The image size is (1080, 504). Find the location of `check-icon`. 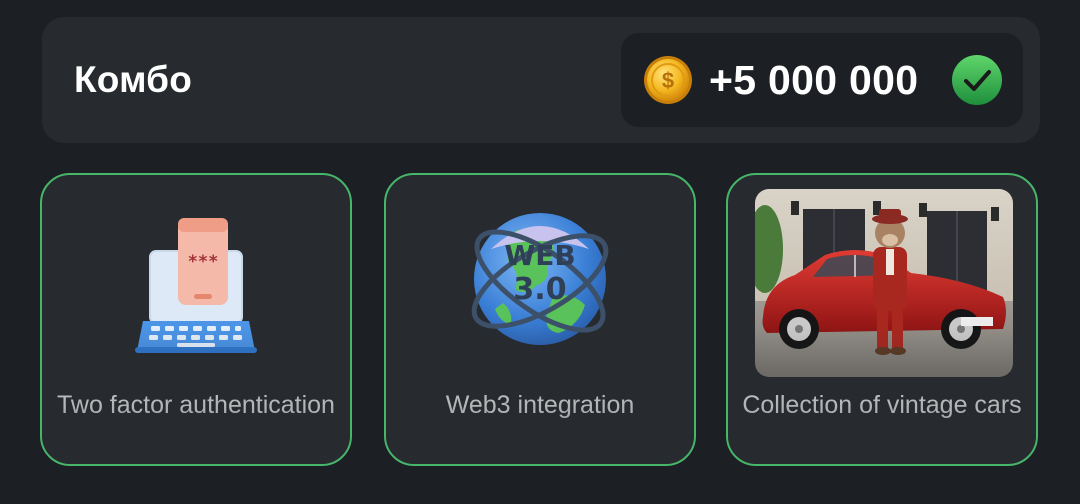

check-icon is located at coordinates (977, 80).